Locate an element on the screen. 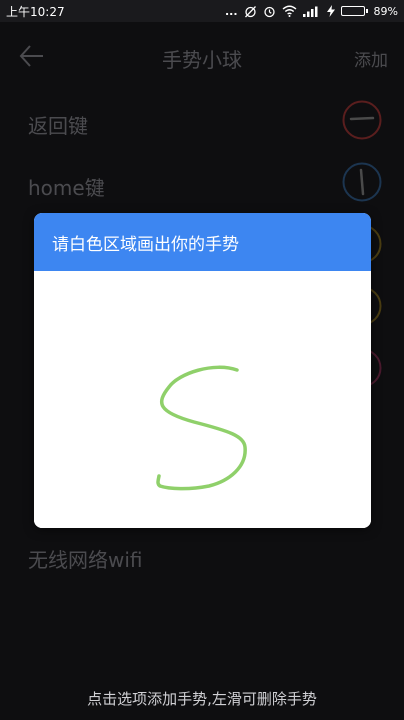  drawn-gesture-stroke is located at coordinates (201, 428).